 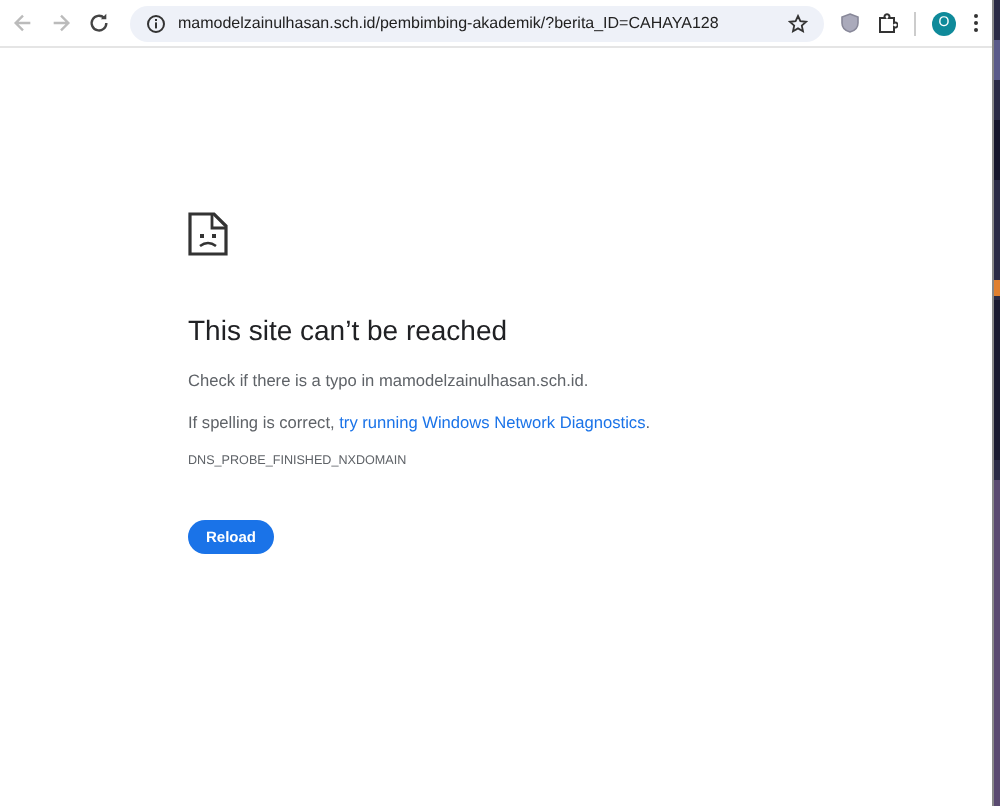 I want to click on suggestion-text: If spelling is correct, try running Windows Network Diagnostics., so click(x=420, y=422).